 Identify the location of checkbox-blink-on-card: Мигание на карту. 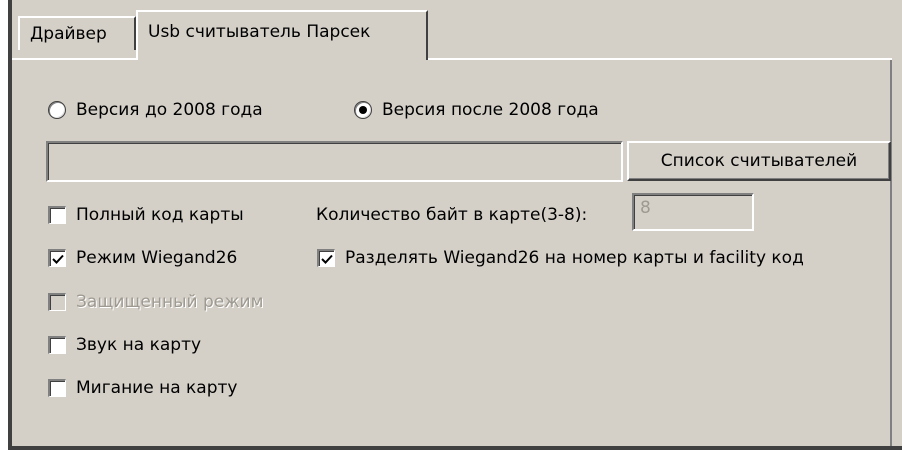
(142, 388).